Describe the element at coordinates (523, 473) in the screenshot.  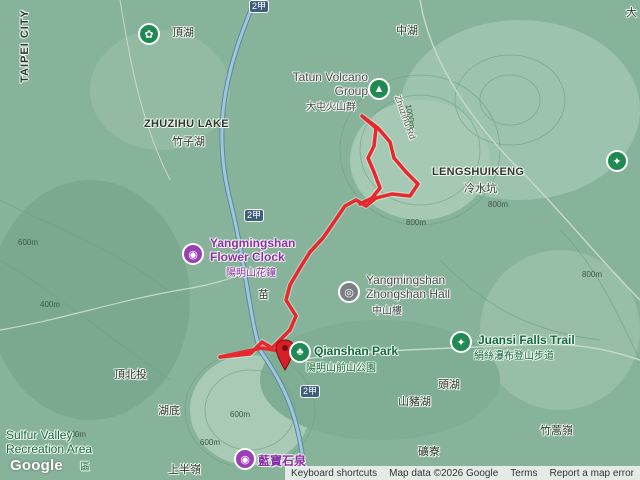
I see `terms-link: Terms` at that location.